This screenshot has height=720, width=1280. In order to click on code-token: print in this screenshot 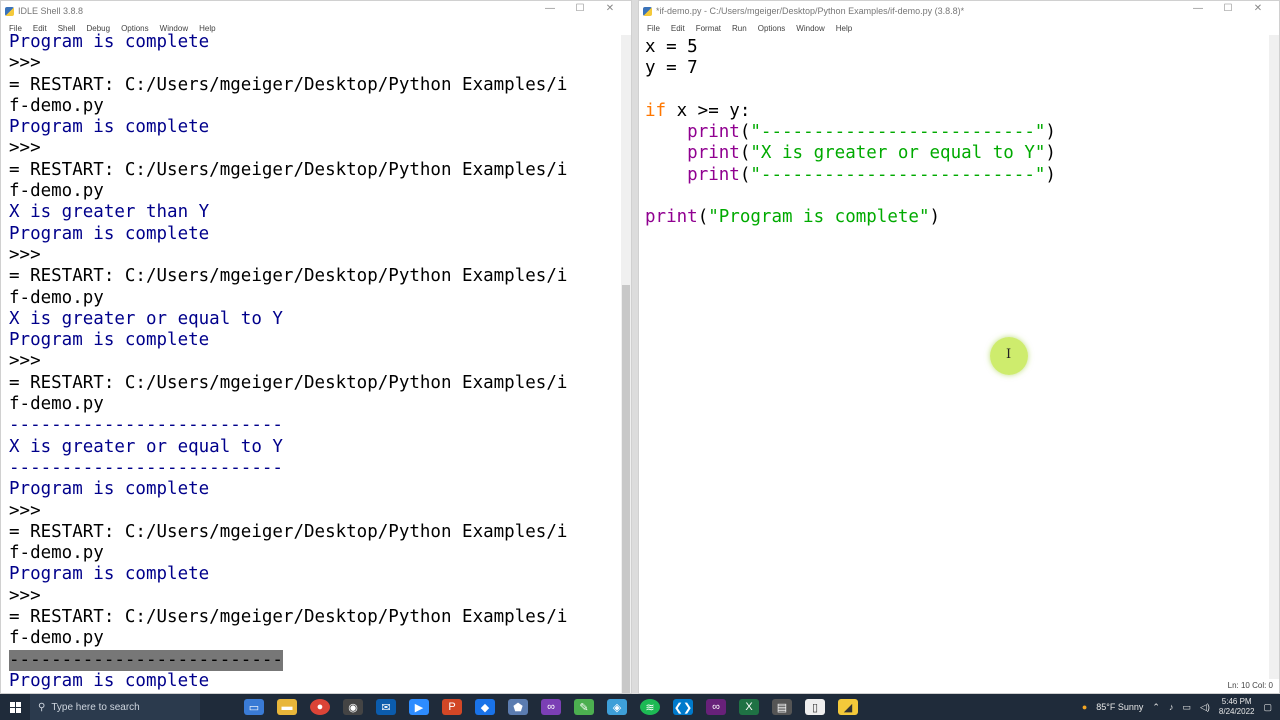, I will do `click(713, 153)`.